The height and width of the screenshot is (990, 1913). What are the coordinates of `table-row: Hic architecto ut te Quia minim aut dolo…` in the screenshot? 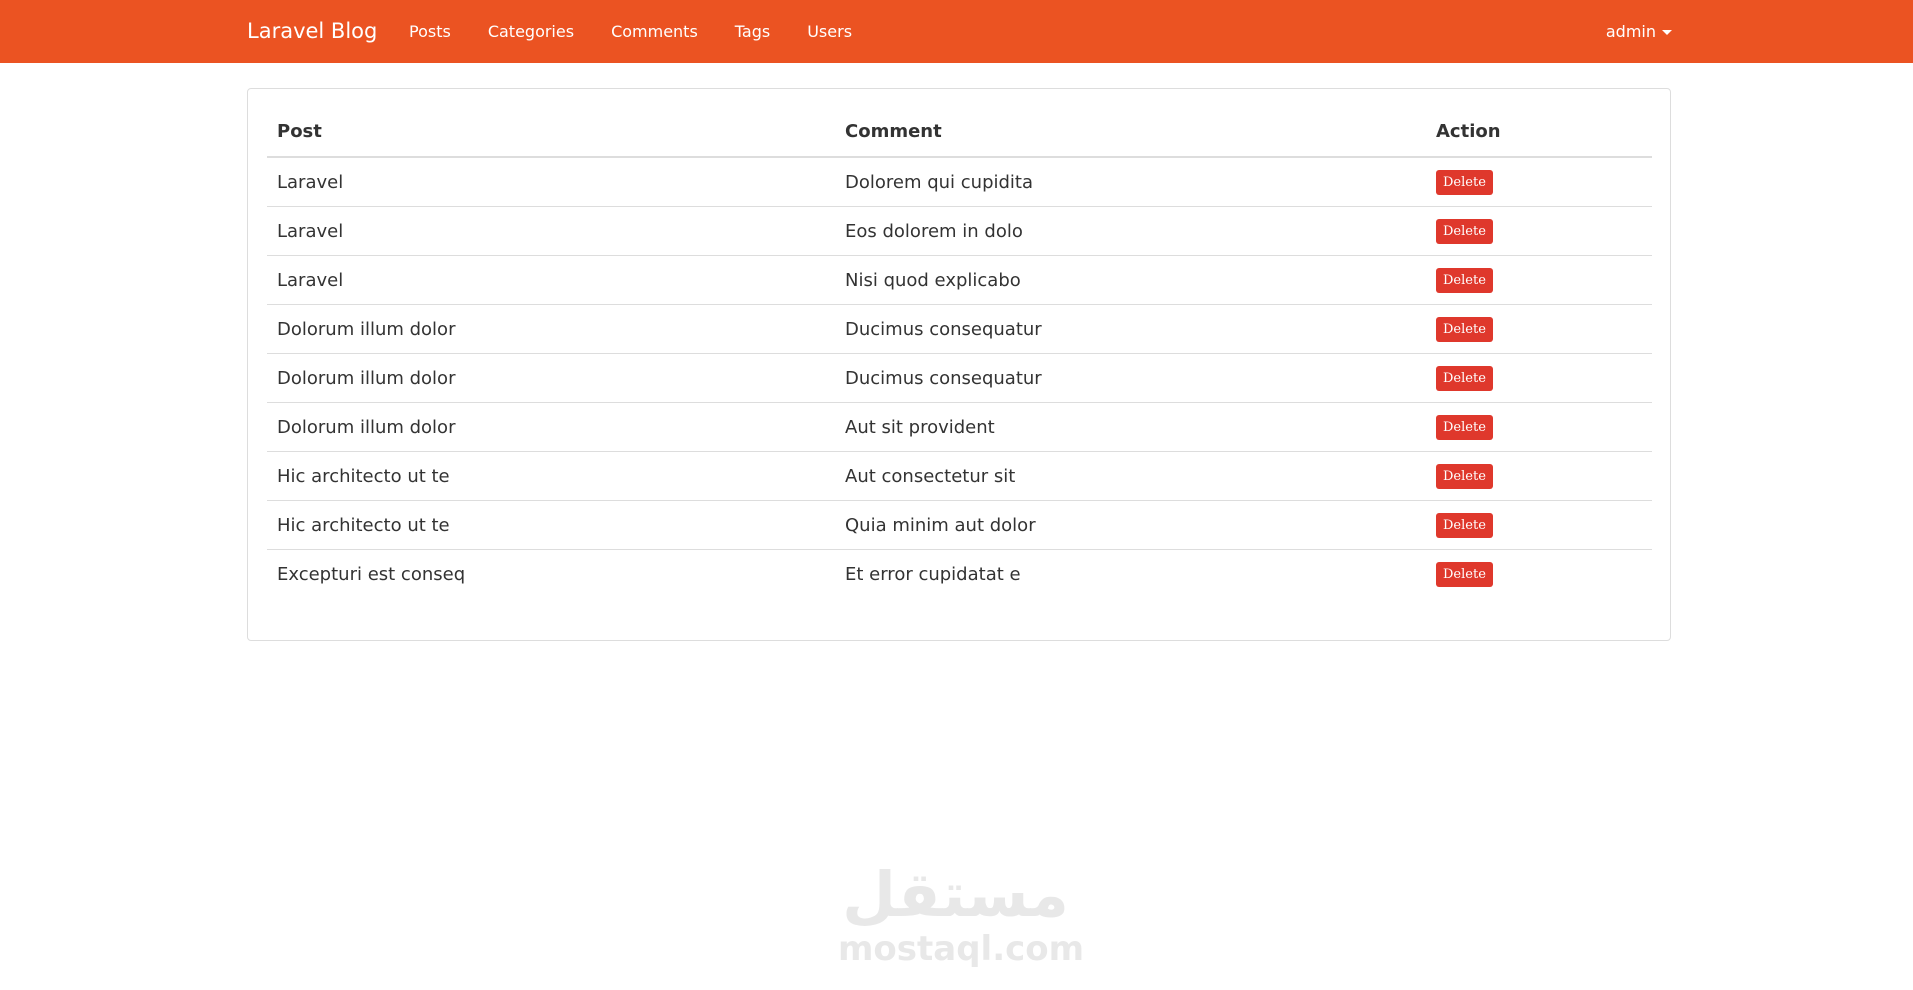 It's located at (959, 525).